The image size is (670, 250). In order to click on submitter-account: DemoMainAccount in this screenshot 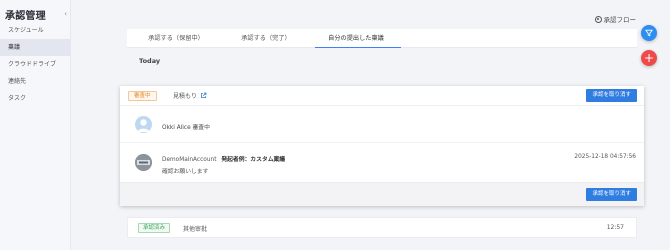, I will do `click(189, 160)`.